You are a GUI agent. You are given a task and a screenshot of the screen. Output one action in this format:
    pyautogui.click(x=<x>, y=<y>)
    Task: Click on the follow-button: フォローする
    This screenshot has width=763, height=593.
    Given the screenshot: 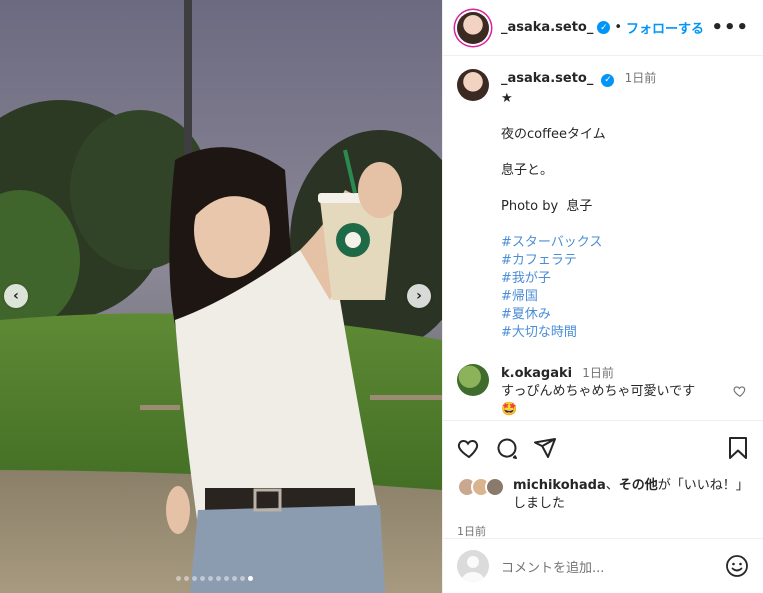 What is the action you would take?
    pyautogui.click(x=665, y=27)
    